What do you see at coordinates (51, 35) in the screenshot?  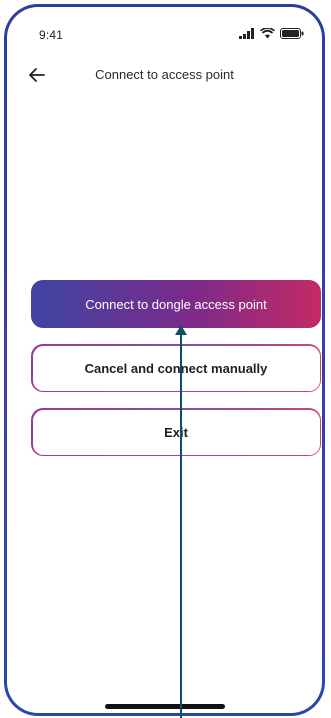 I see `status-time: 9:41` at bounding box center [51, 35].